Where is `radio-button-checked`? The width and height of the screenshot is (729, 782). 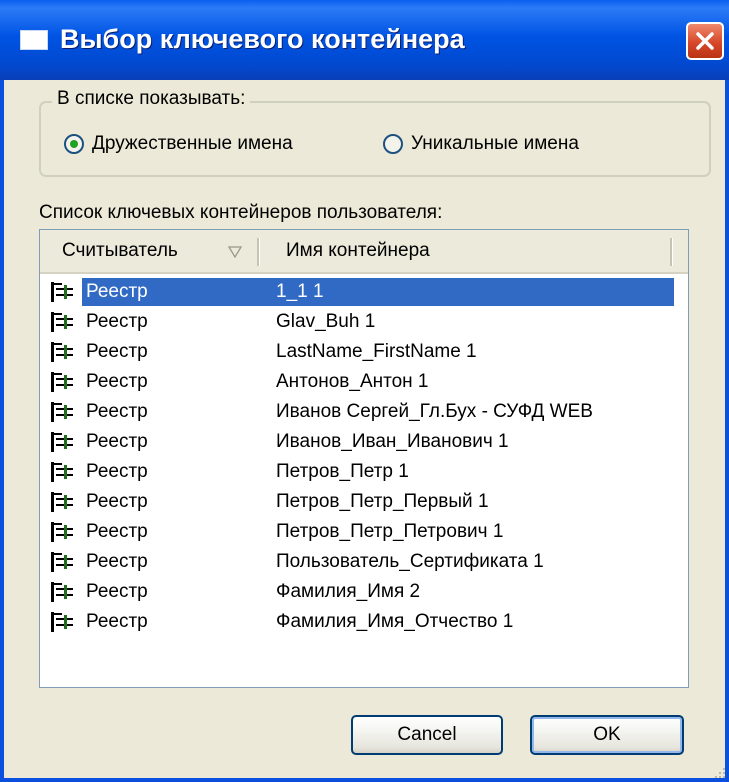 radio-button-checked is located at coordinates (74, 144).